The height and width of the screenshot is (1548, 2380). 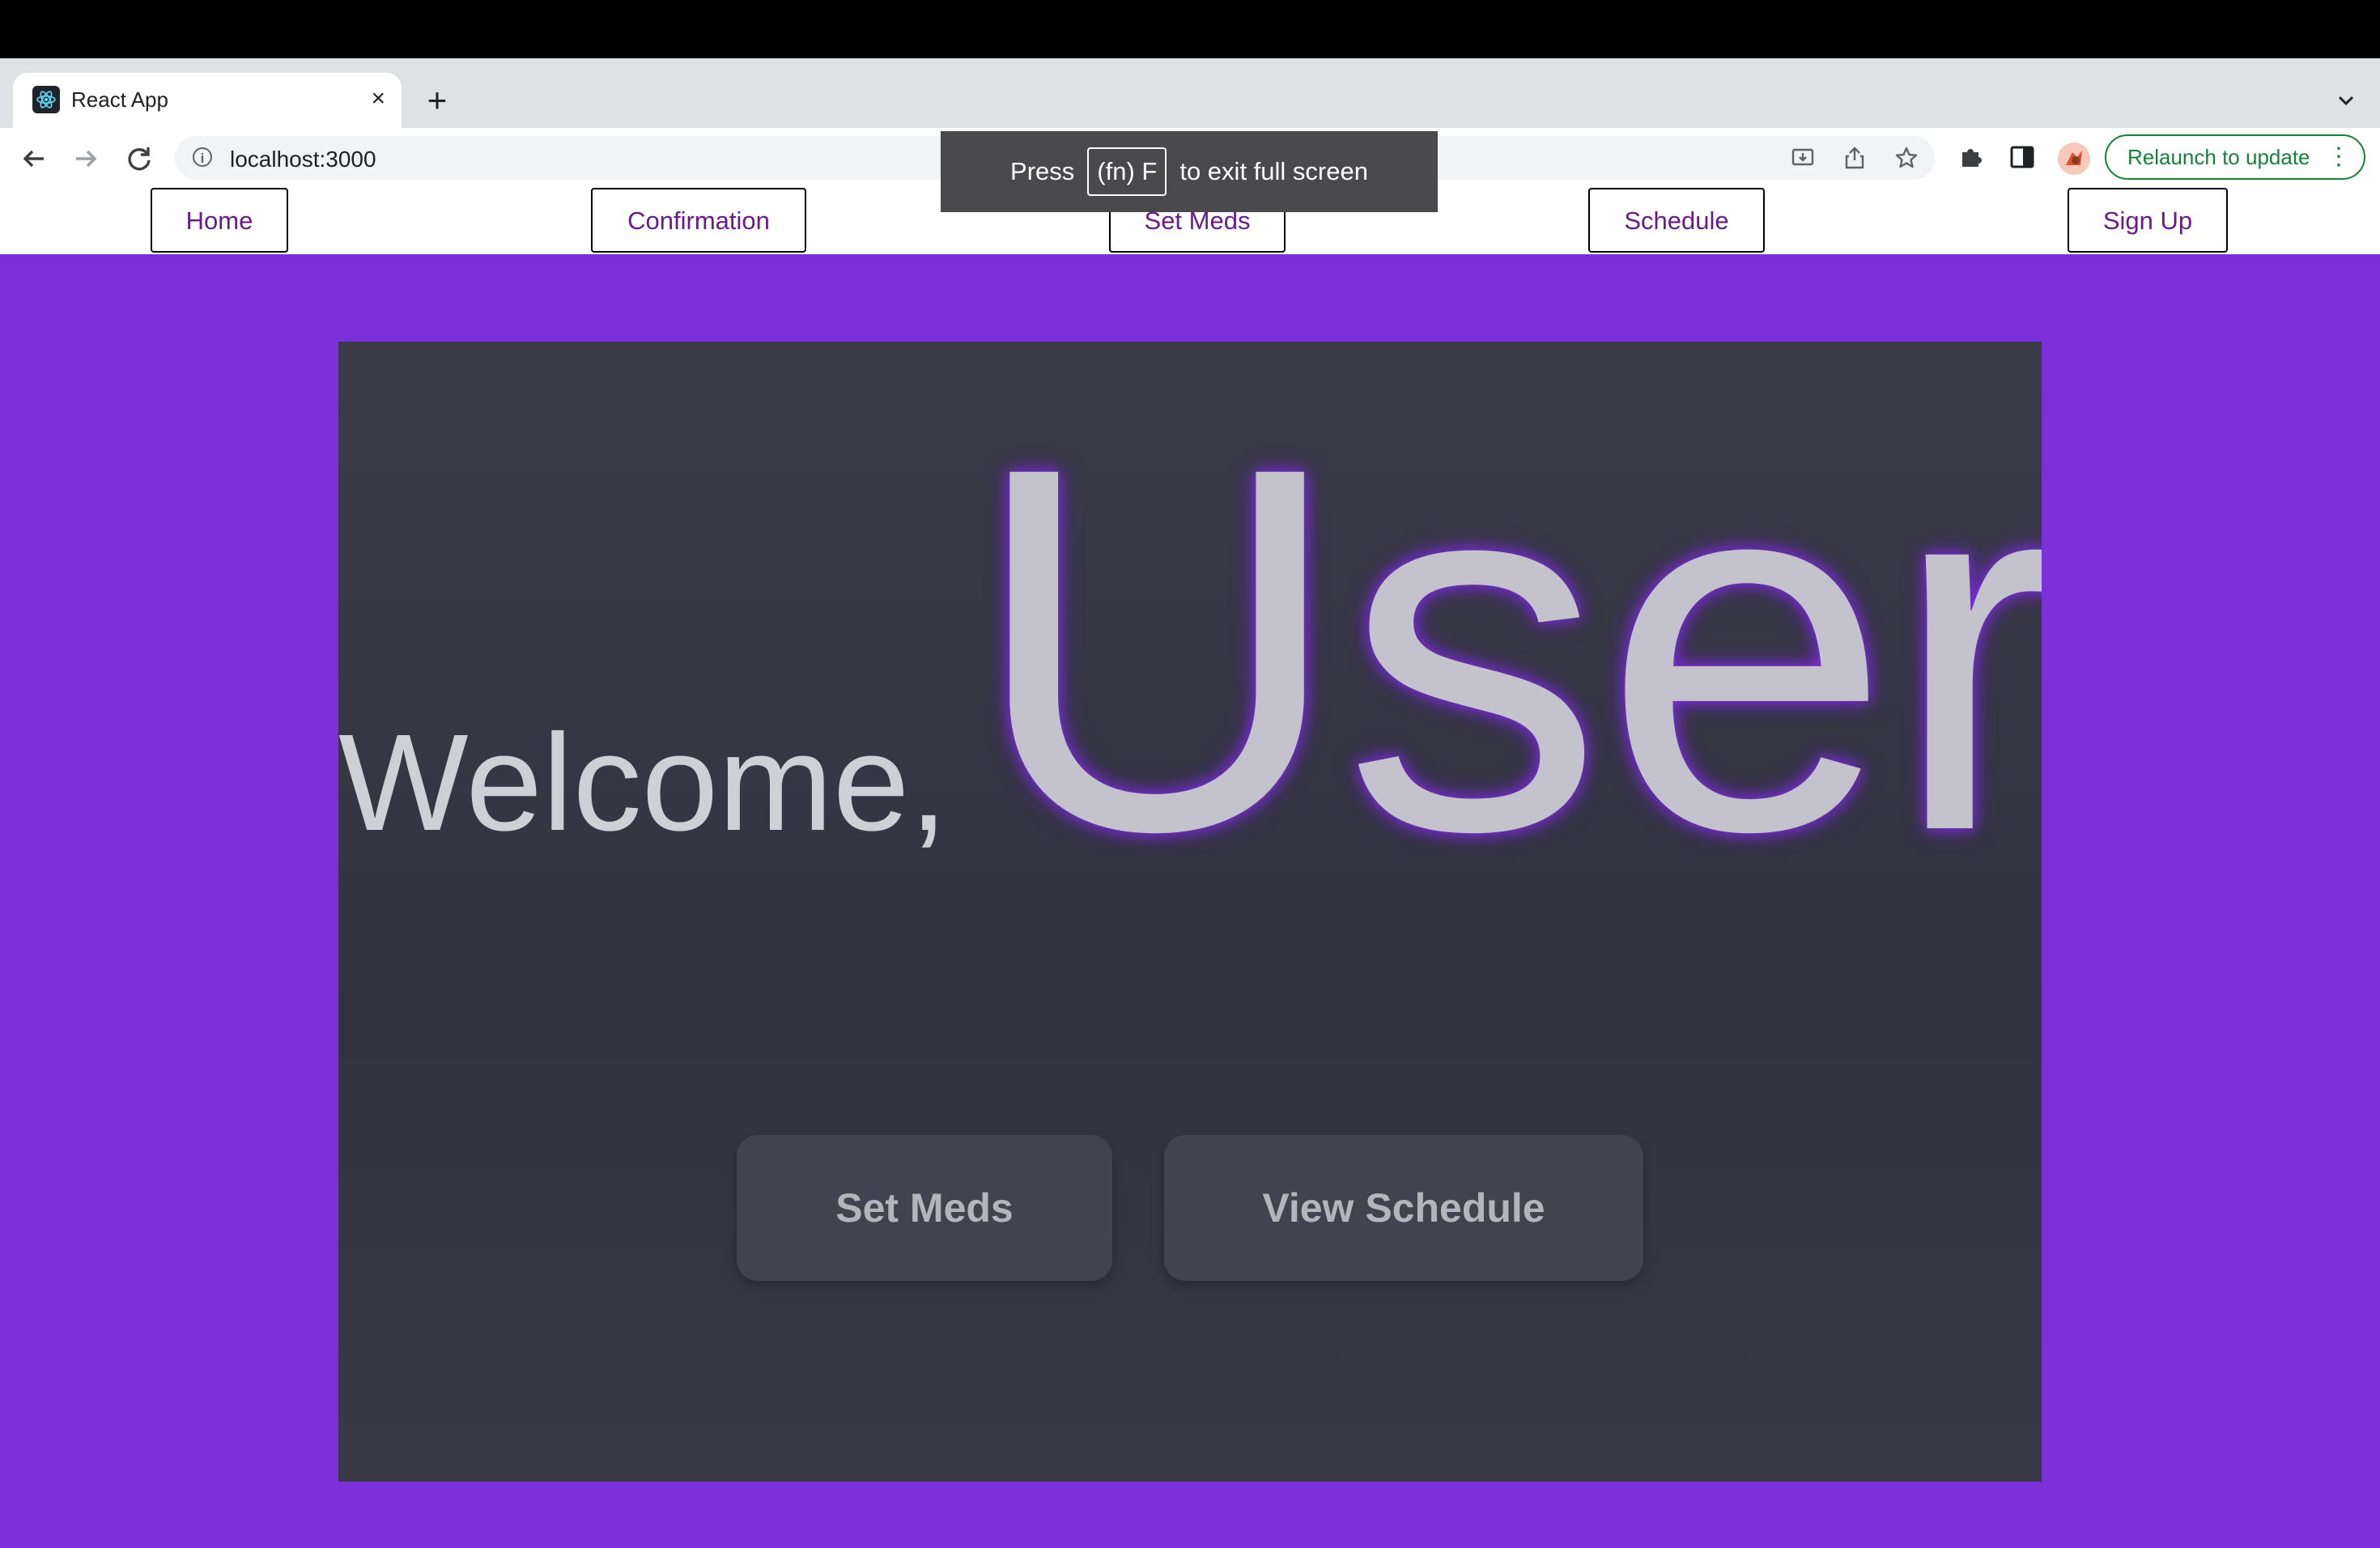 I want to click on fullscreen-exit-toast: Press (fn) F to exit full screen, so click(x=1189, y=172).